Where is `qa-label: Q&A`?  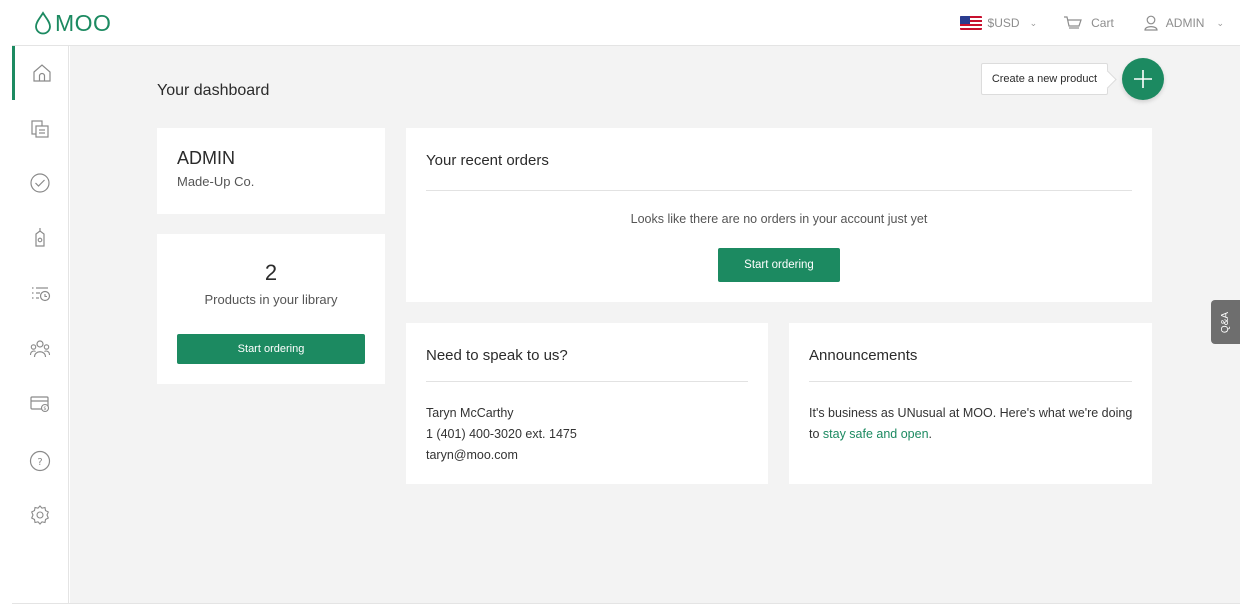
qa-label: Q&A is located at coordinates (1225, 322).